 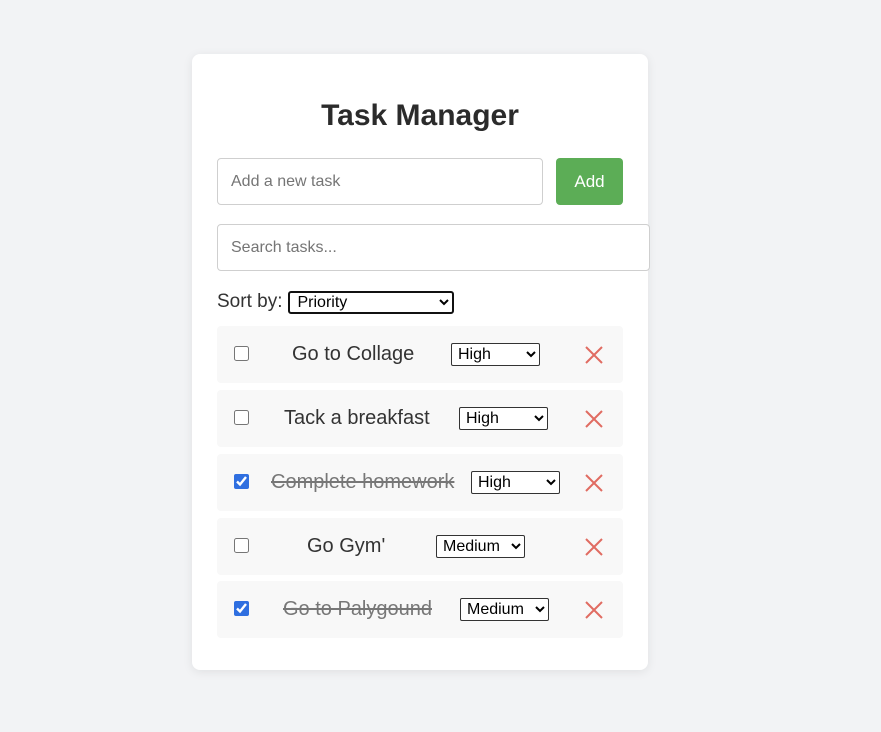 I want to click on task-item: Complete homework High, so click(x=420, y=482).